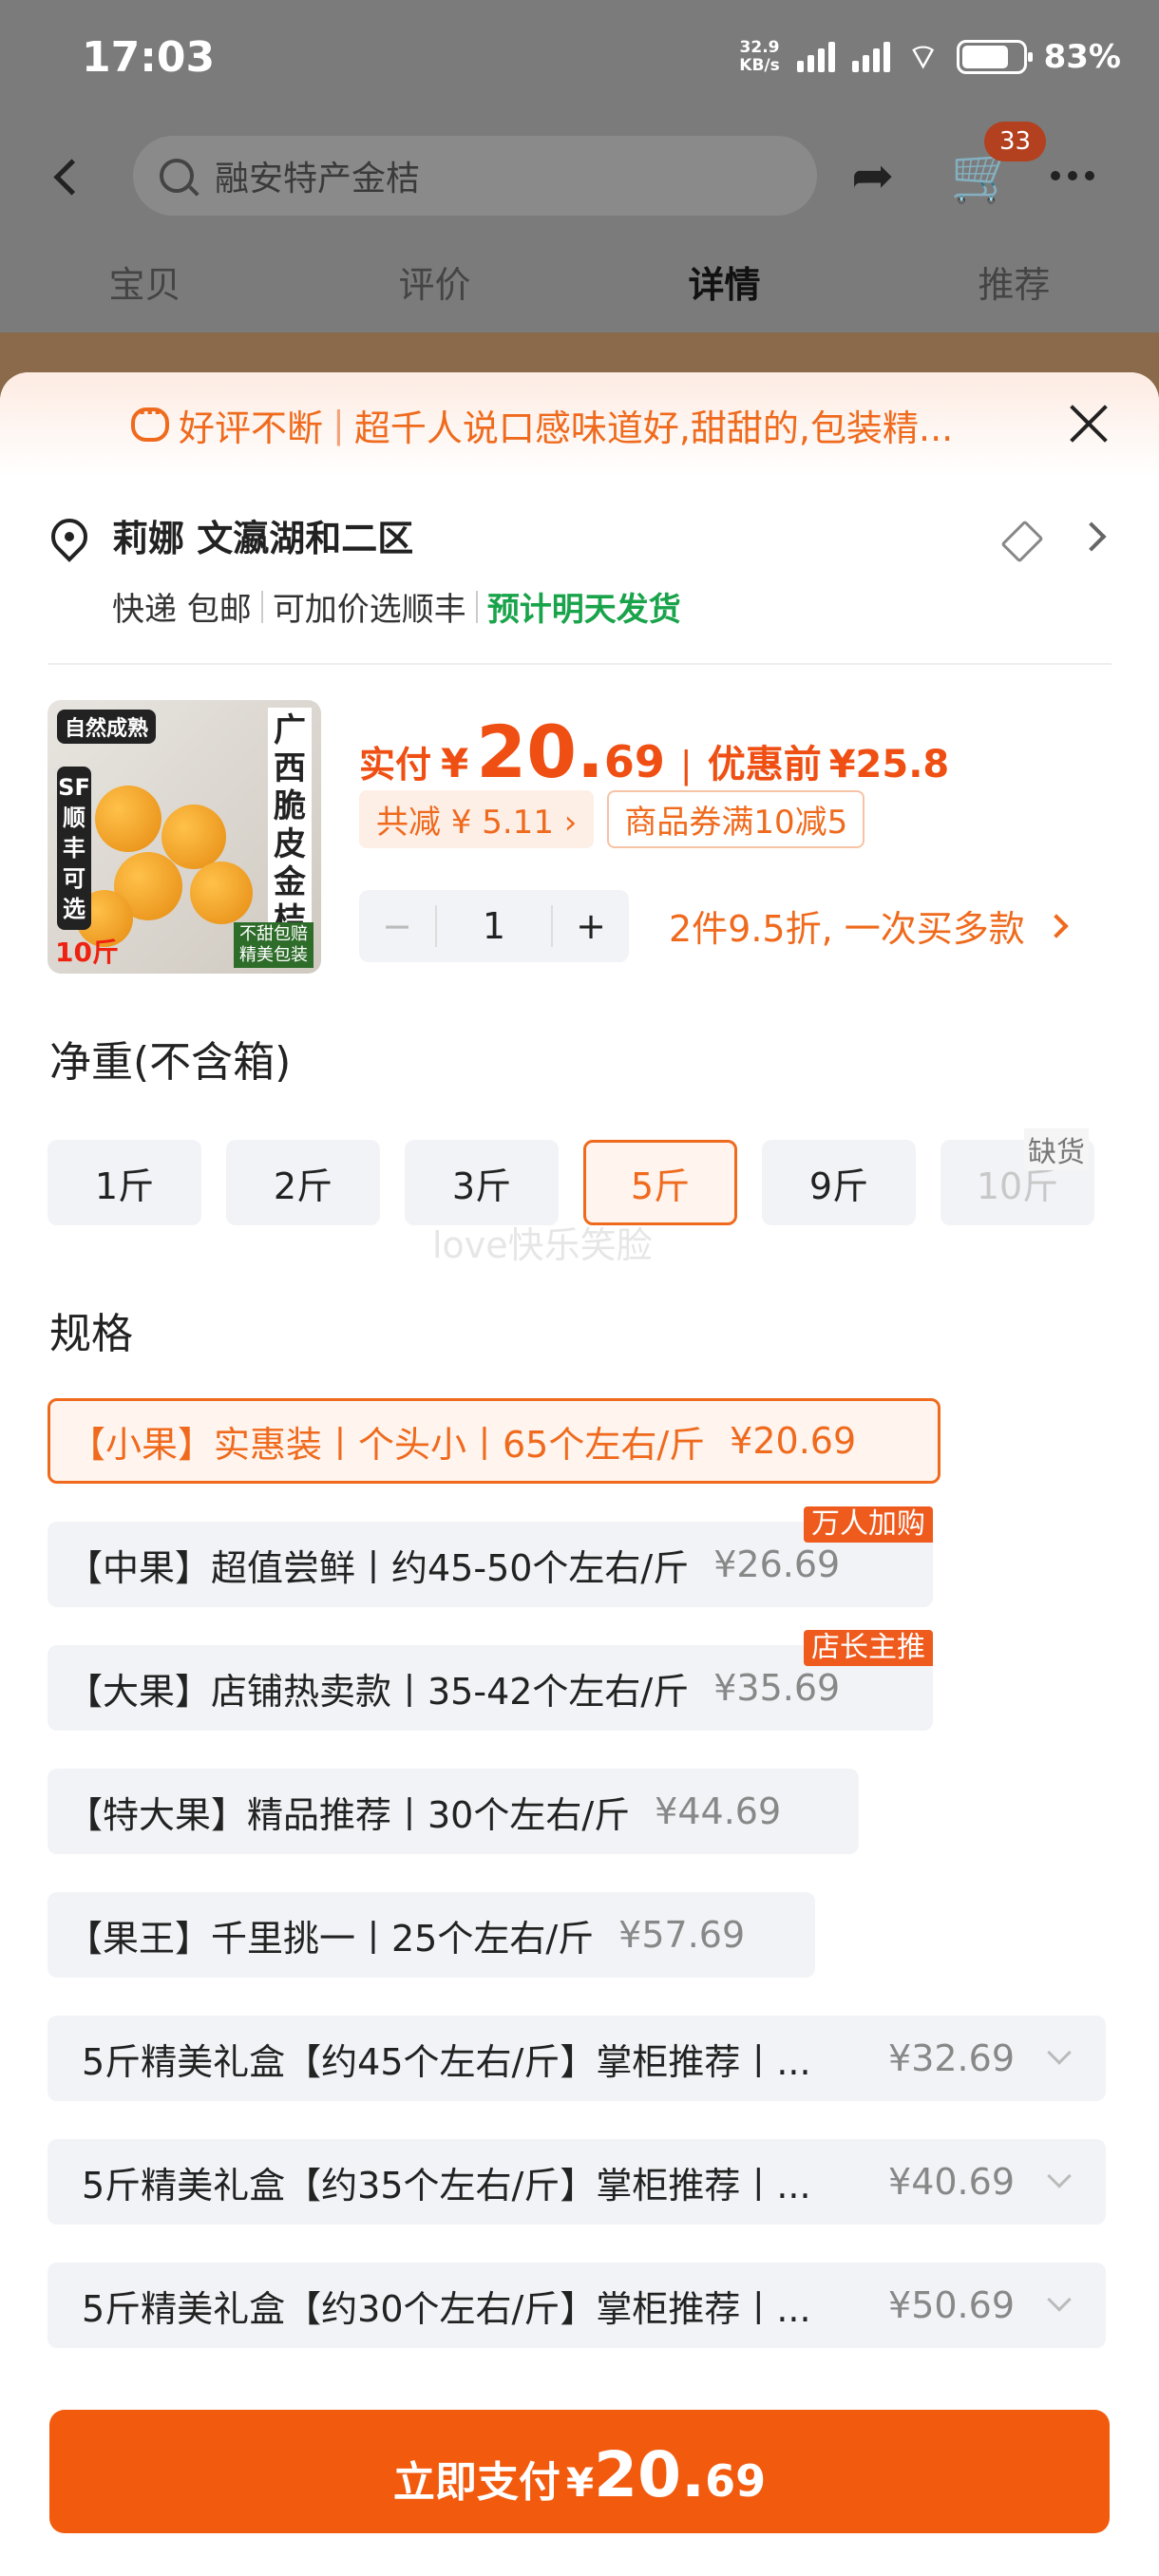 Image resolution: width=1159 pixels, height=2576 pixels. I want to click on pay-price-int: 20., so click(650, 2474).